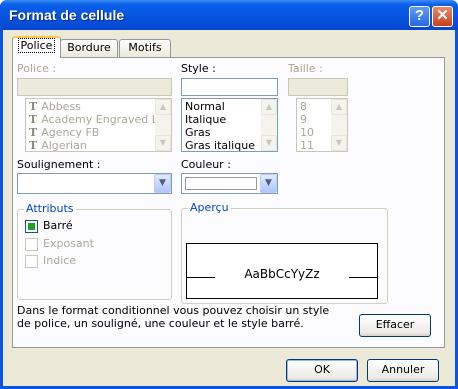  Describe the element at coordinates (31, 244) in the screenshot. I see `superscript-checkbox` at that location.